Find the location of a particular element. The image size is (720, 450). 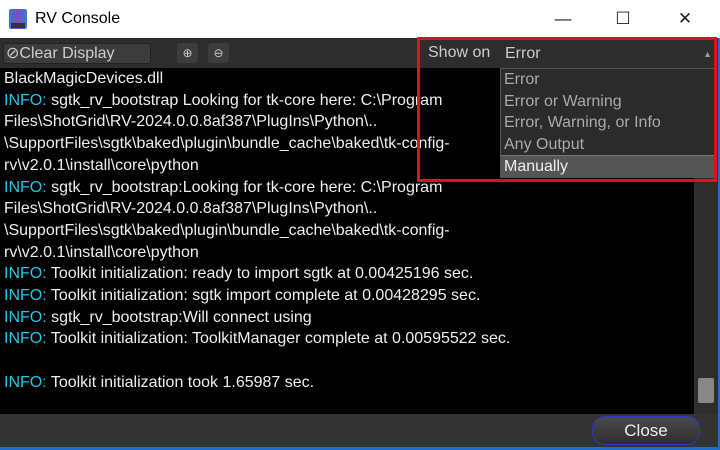

console-text: Toolkit initialization took 1.65987 sec. is located at coordinates (180, 382).